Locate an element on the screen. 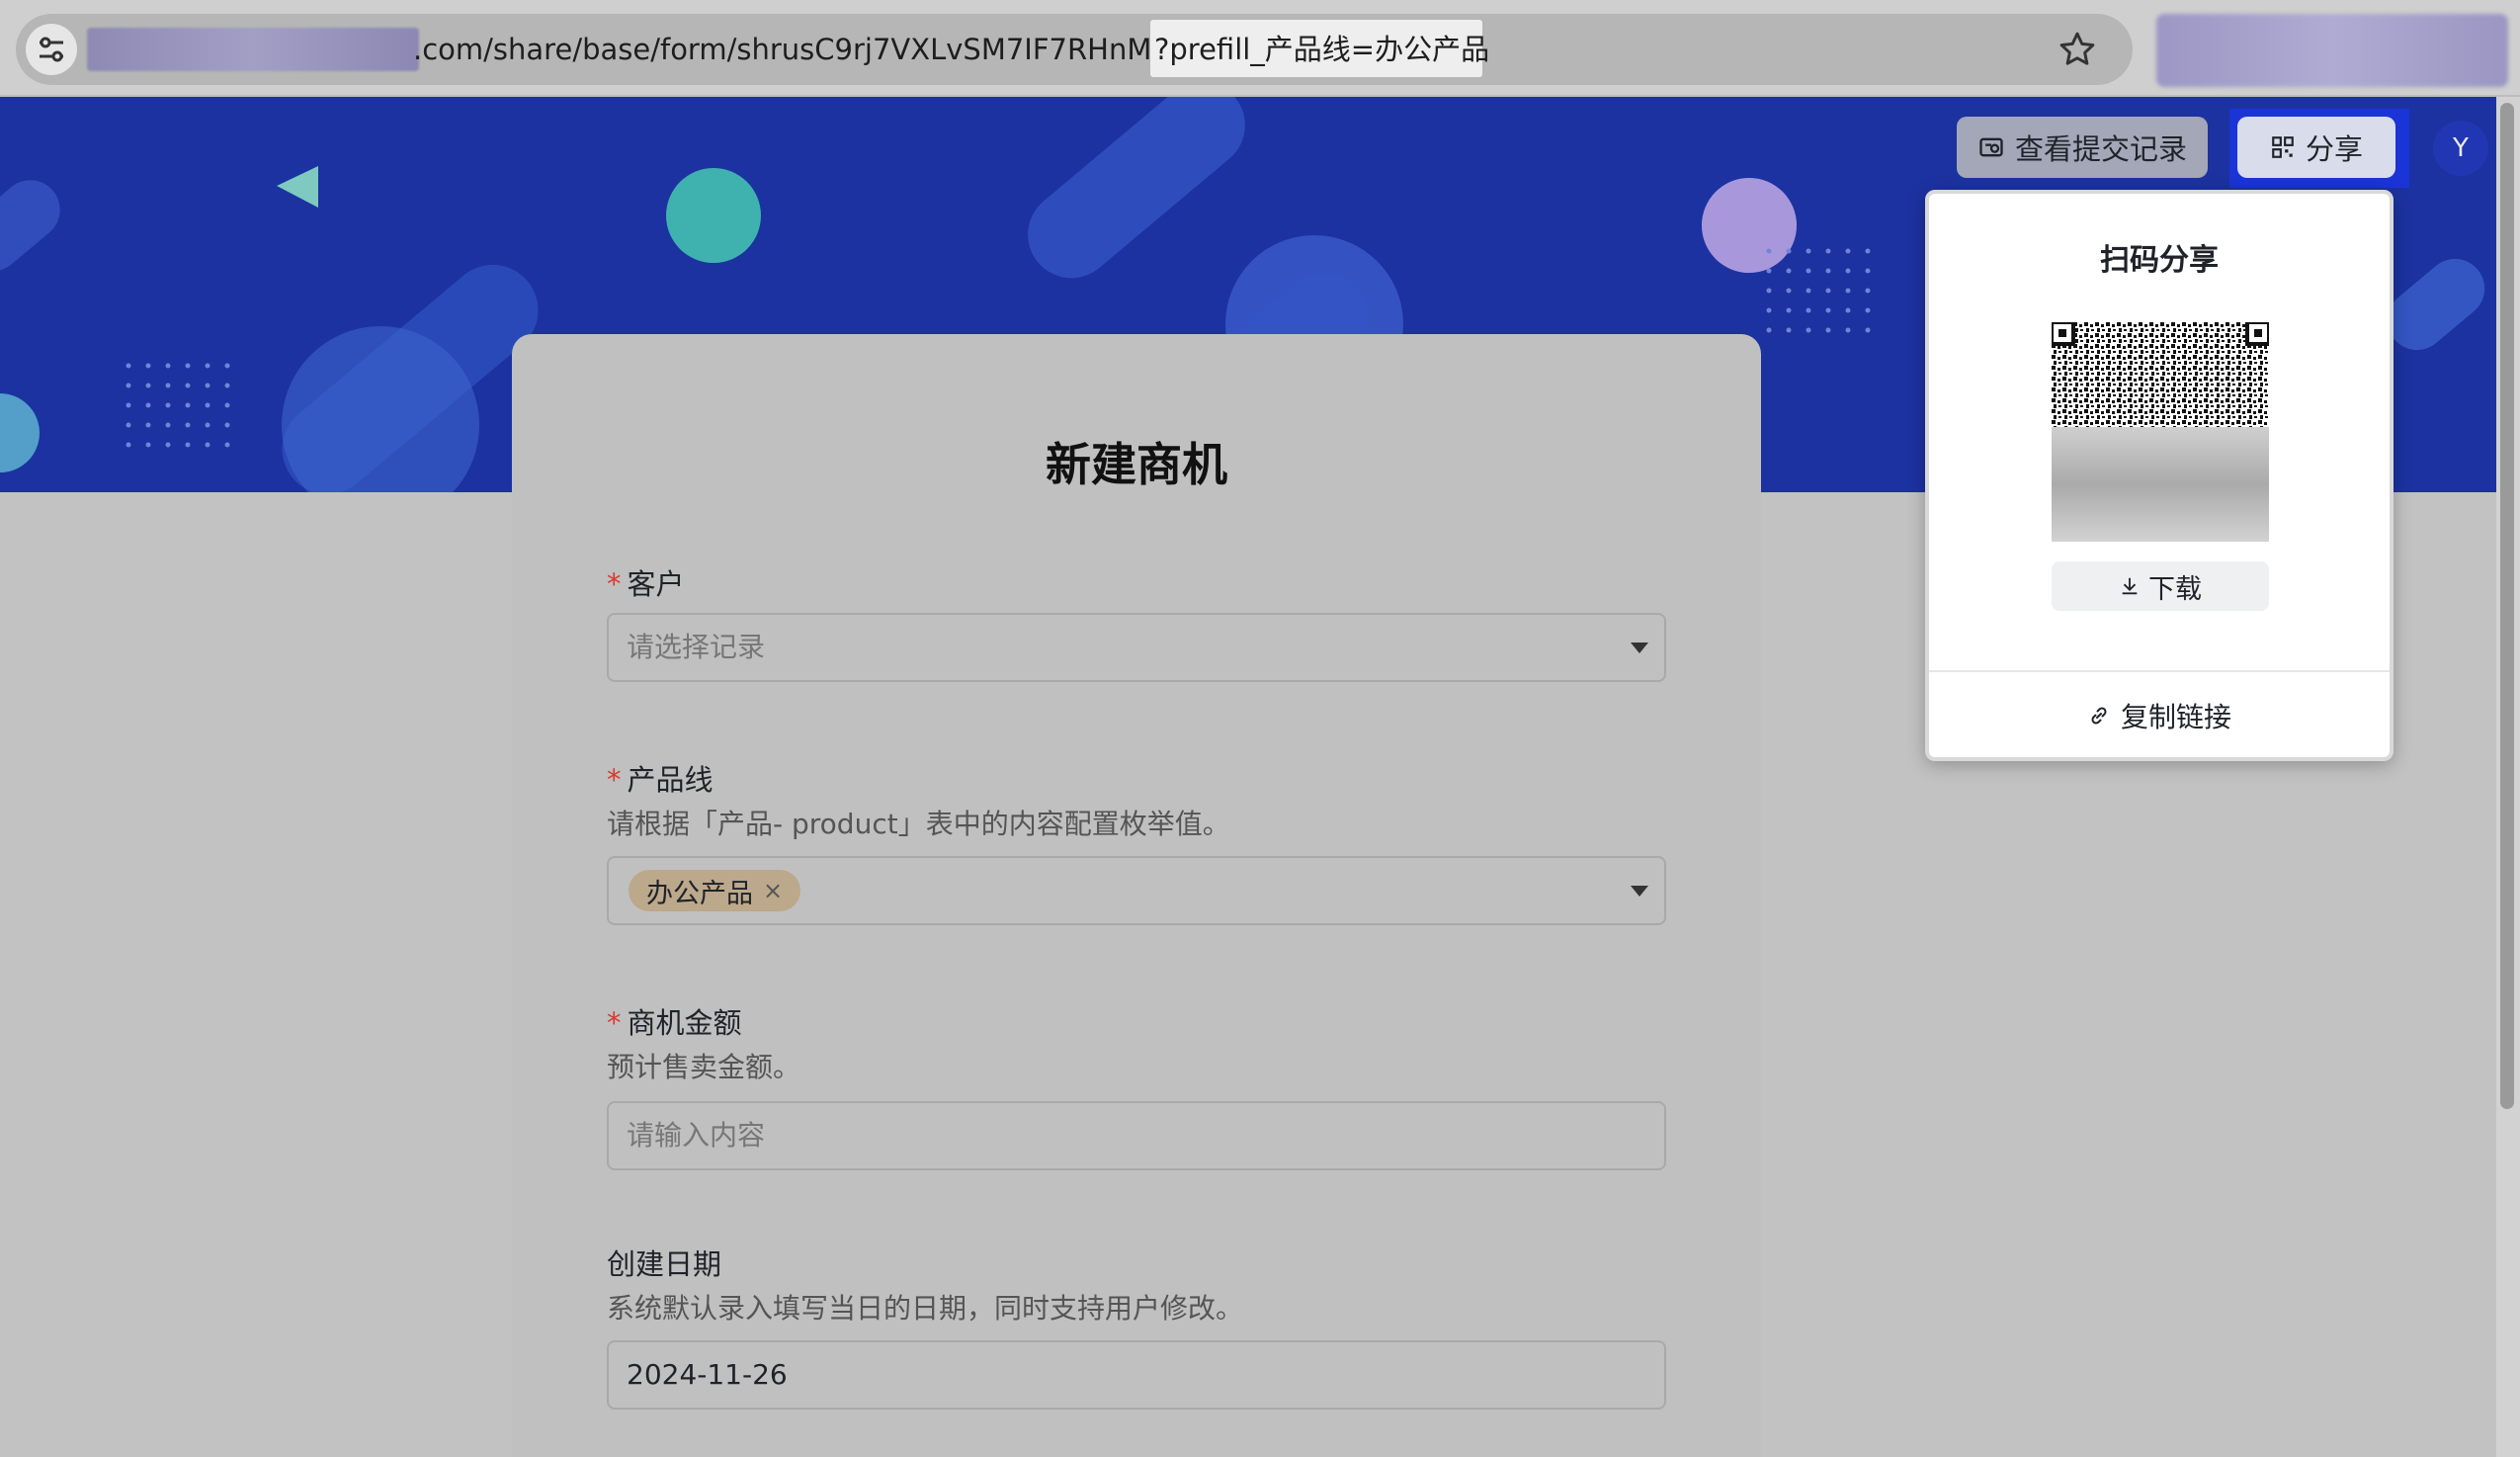 The image size is (2520, 1457). url-query-text: ?prefill_产品线=办公产品 is located at coordinates (1322, 49).